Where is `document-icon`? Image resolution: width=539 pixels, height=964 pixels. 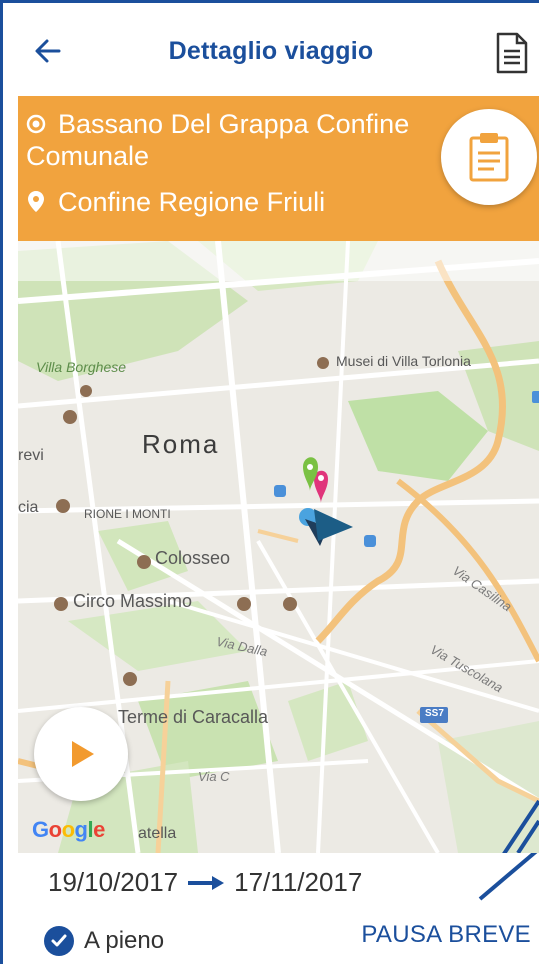
document-icon is located at coordinates (512, 53).